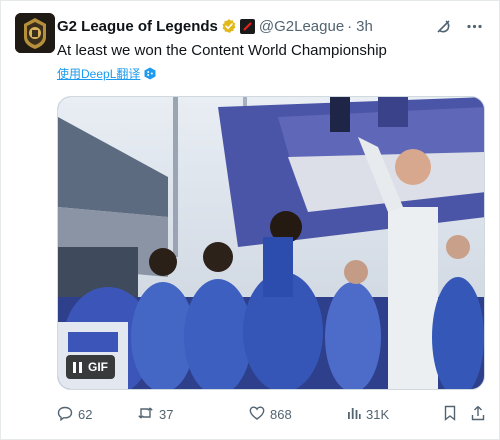 The width and height of the screenshot is (500, 440). Describe the element at coordinates (35, 33) in the screenshot. I see `avatar` at that location.